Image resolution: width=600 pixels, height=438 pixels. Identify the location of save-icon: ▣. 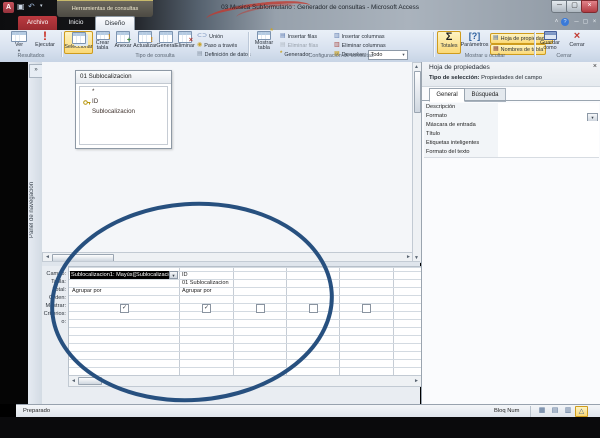
(21, 6).